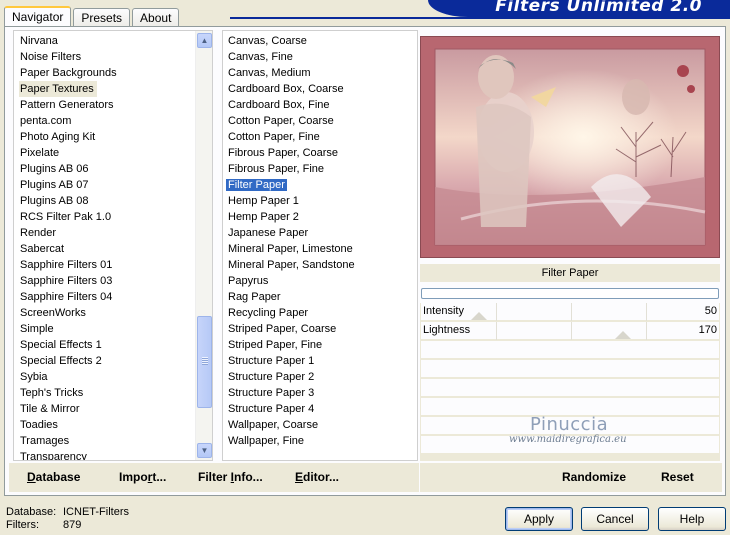  What do you see at coordinates (53, 477) in the screenshot?
I see `database-button: Database` at bounding box center [53, 477].